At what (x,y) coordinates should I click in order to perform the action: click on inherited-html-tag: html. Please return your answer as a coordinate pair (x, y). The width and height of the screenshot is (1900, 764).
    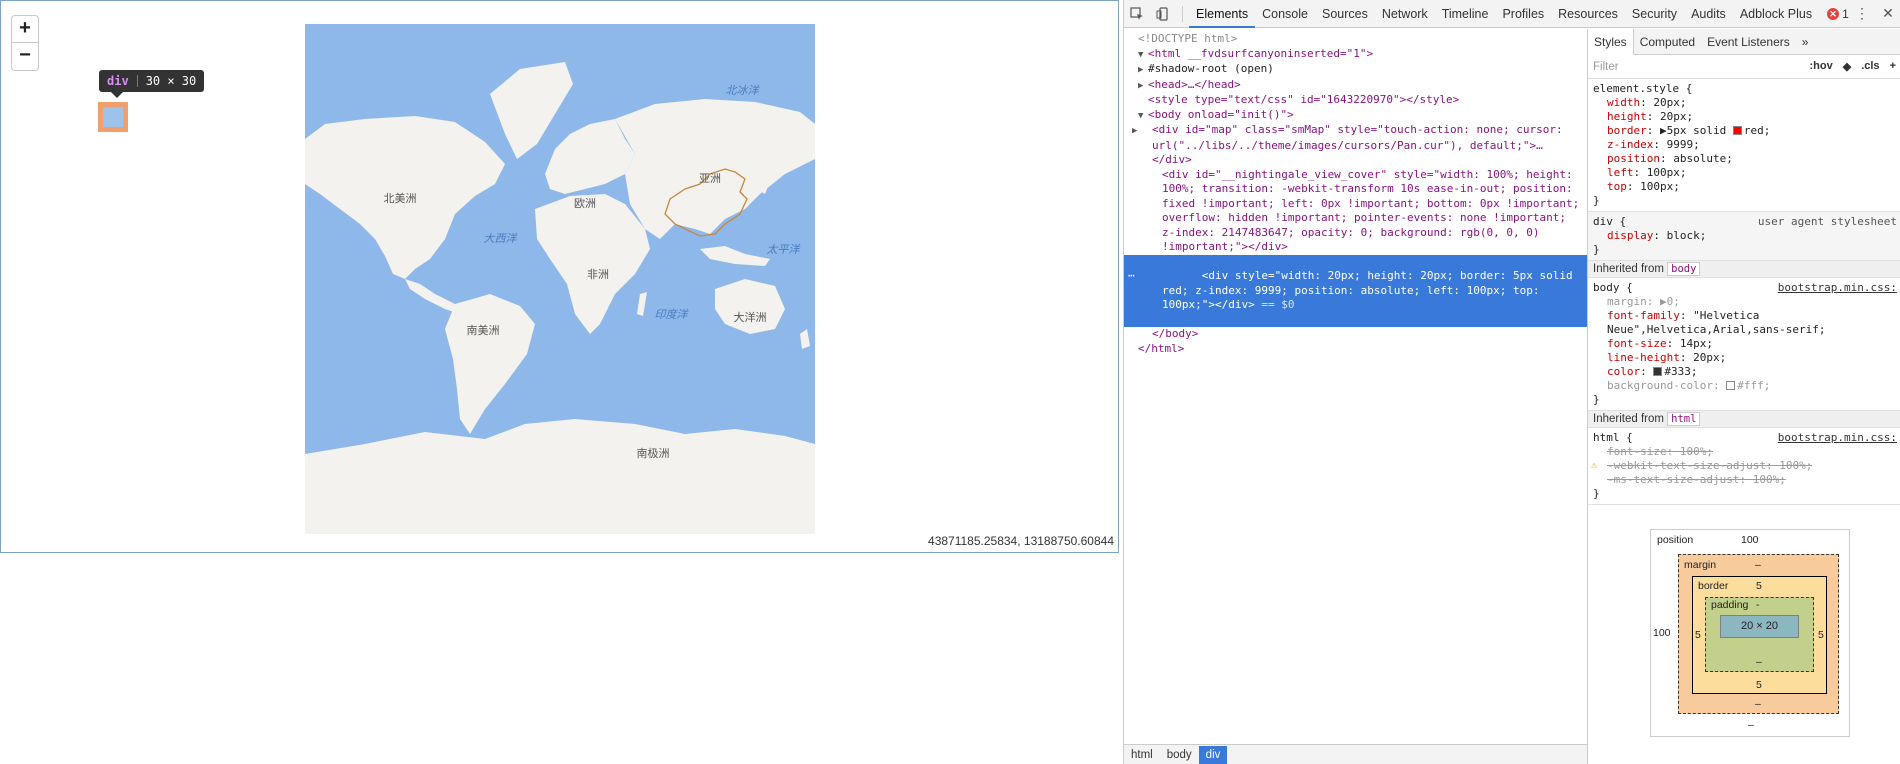
    Looking at the image, I should click on (1684, 419).